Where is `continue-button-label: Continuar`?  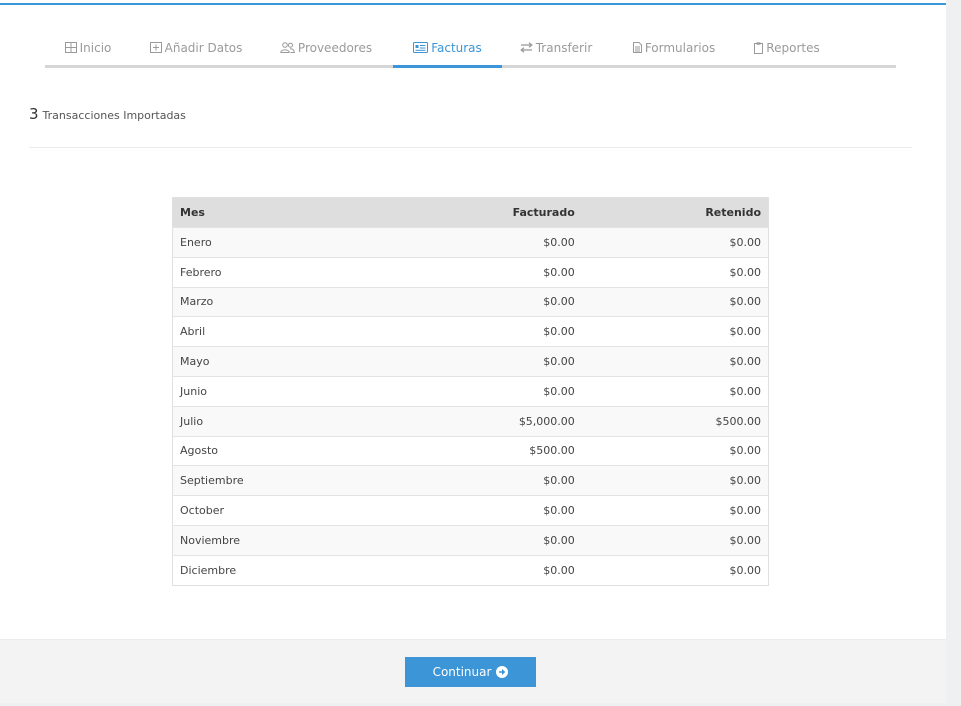
continue-button-label: Continuar is located at coordinates (462, 672).